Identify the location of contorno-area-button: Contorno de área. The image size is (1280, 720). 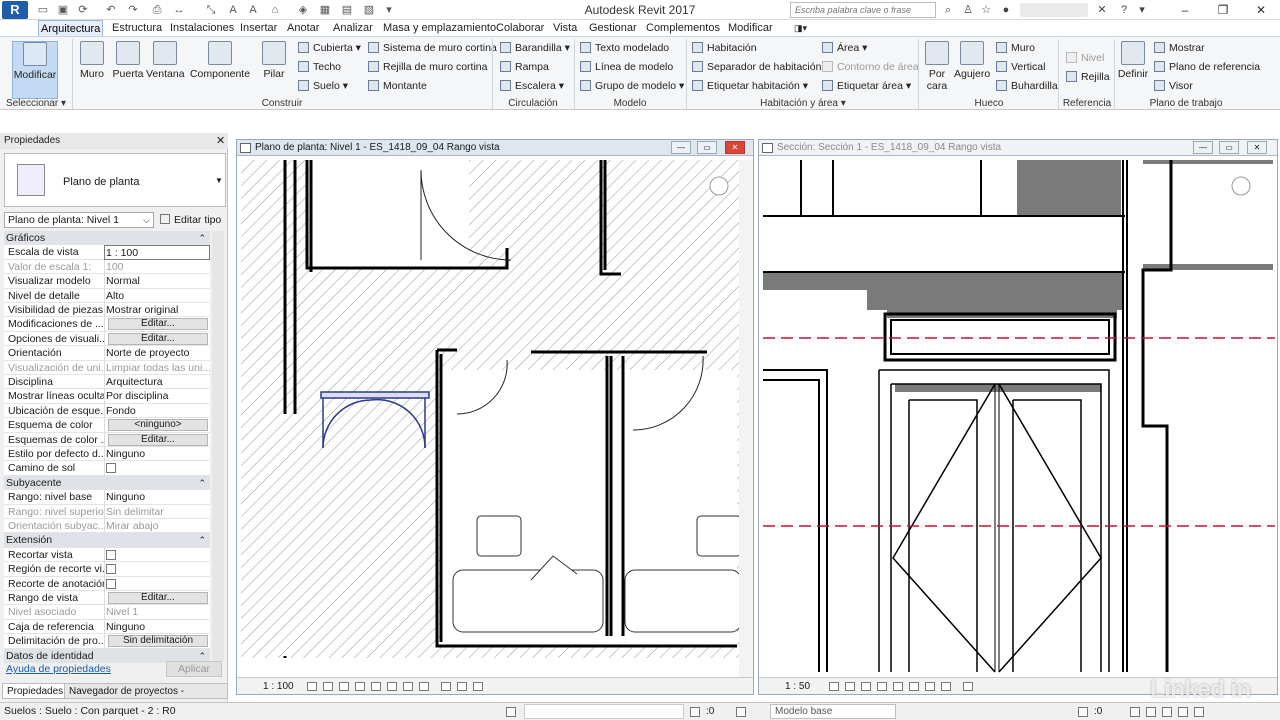
(870, 67).